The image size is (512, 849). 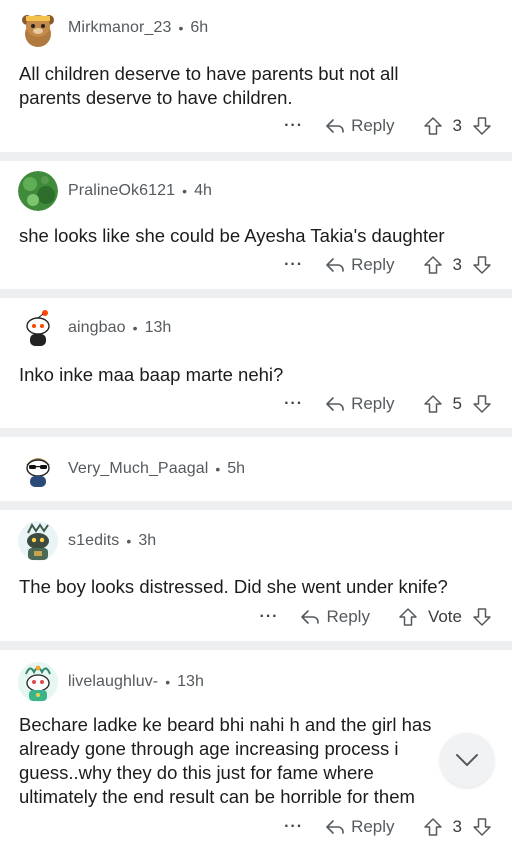 I want to click on comment-header: Very_Much_Paagal • 5h, so click(x=131, y=469).